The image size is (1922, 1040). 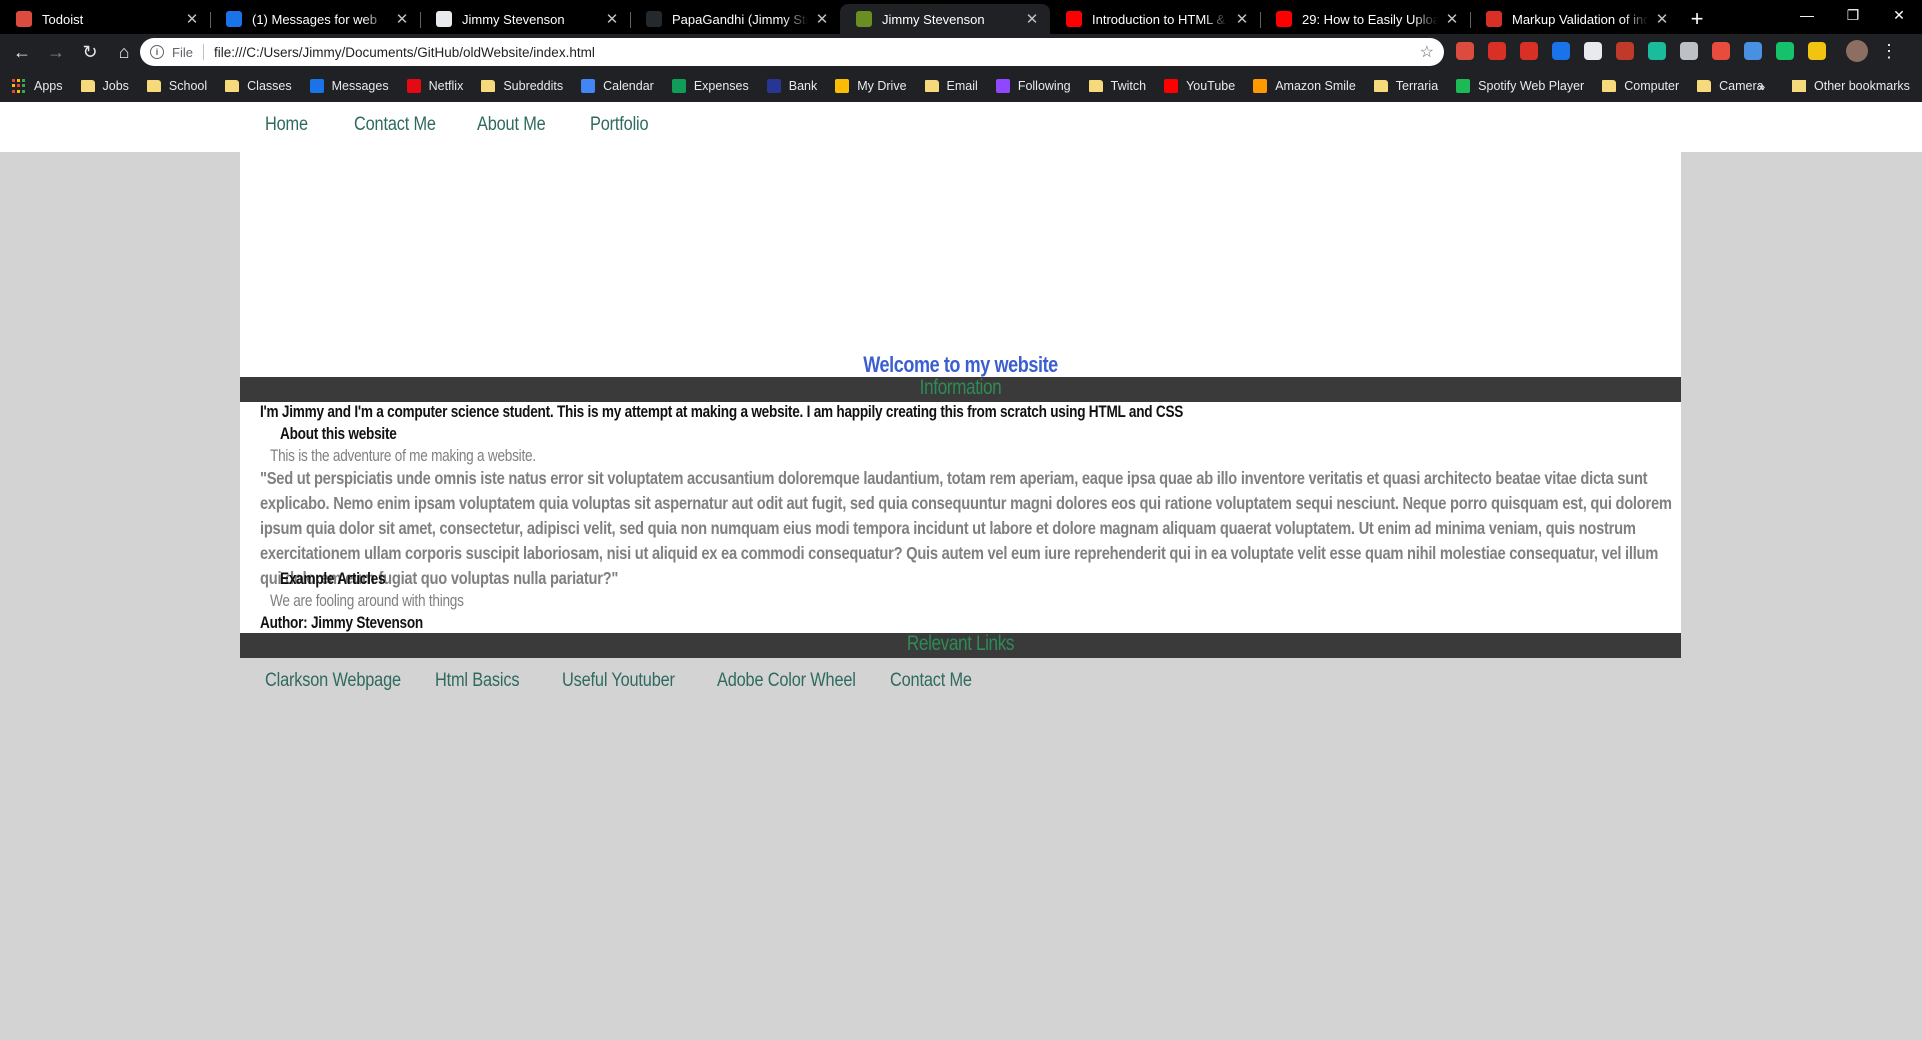 I want to click on links-heading: Relevant Links, so click(x=960, y=643).